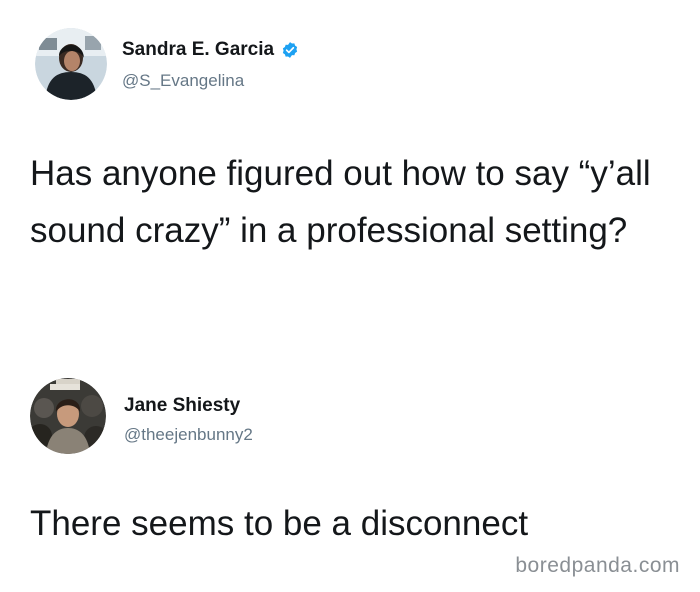  I want to click on display-name: Sandra E. Garcia, so click(198, 50).